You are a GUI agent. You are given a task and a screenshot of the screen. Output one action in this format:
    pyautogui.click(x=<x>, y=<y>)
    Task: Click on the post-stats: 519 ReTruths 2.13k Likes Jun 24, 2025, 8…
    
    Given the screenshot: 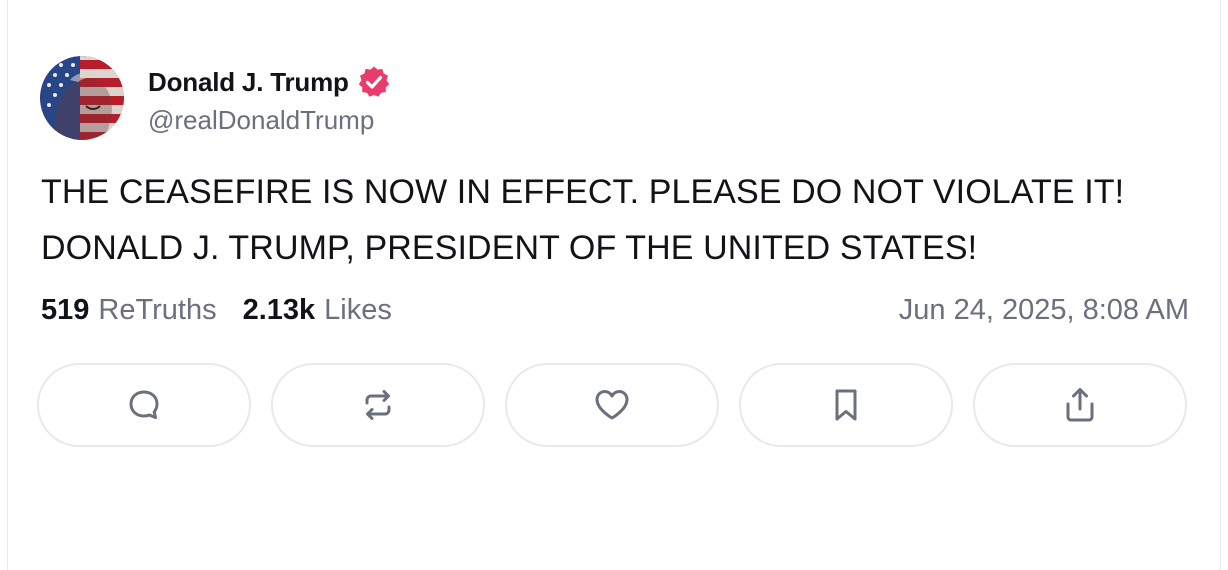 What is the action you would take?
    pyautogui.click(x=615, y=310)
    